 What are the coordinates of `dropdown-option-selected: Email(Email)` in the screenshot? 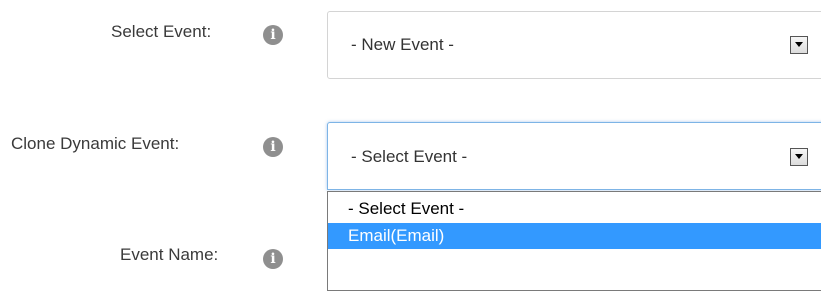 It's located at (574, 236).